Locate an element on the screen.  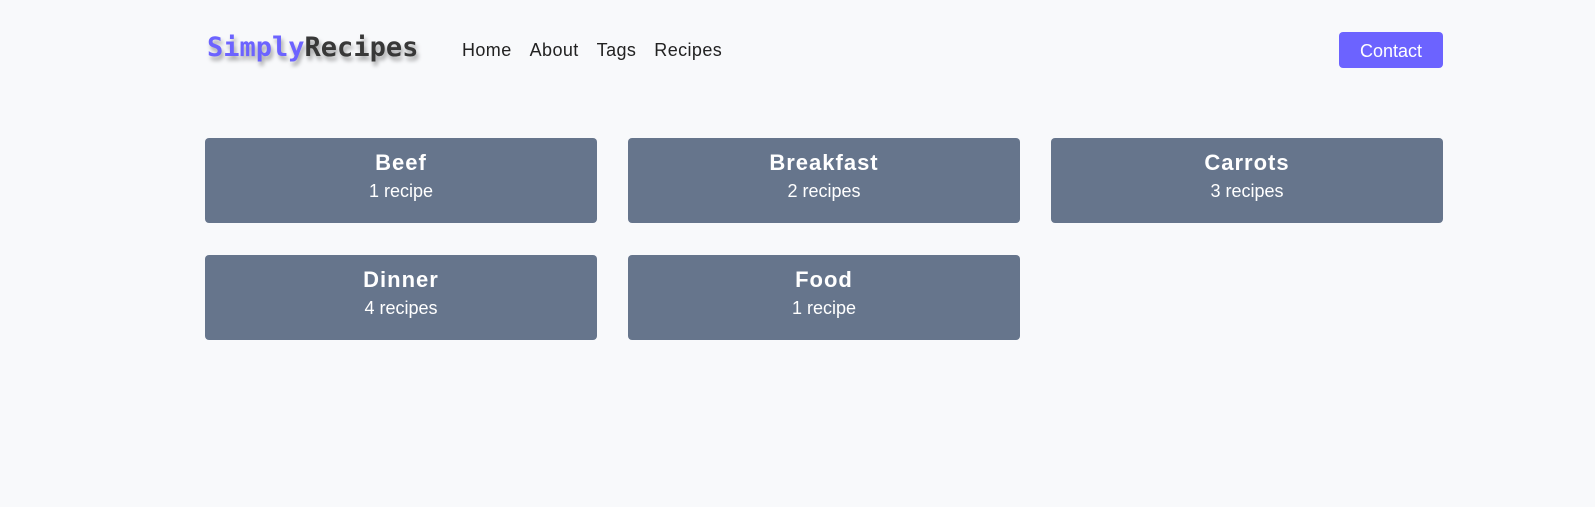
logo-text-recipes: Recipes is located at coordinates (361, 47).